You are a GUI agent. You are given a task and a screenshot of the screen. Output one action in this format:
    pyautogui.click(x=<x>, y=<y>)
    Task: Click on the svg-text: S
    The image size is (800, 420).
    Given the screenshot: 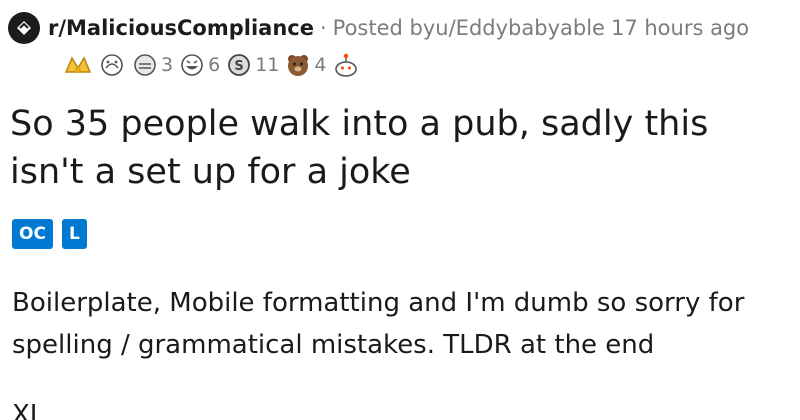 What is the action you would take?
    pyautogui.click(x=239, y=66)
    